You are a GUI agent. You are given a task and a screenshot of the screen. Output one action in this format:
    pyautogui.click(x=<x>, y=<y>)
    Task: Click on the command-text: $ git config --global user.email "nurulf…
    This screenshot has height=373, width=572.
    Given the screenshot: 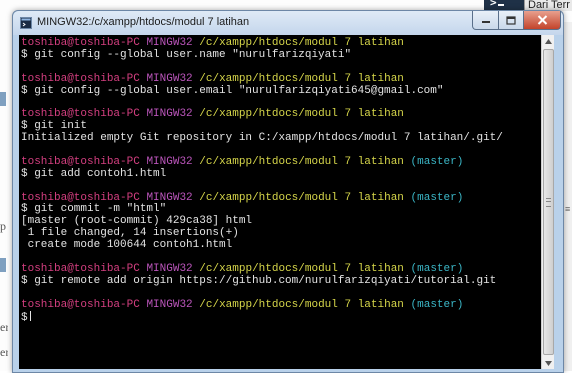 What is the action you would take?
    pyautogui.click(x=232, y=90)
    